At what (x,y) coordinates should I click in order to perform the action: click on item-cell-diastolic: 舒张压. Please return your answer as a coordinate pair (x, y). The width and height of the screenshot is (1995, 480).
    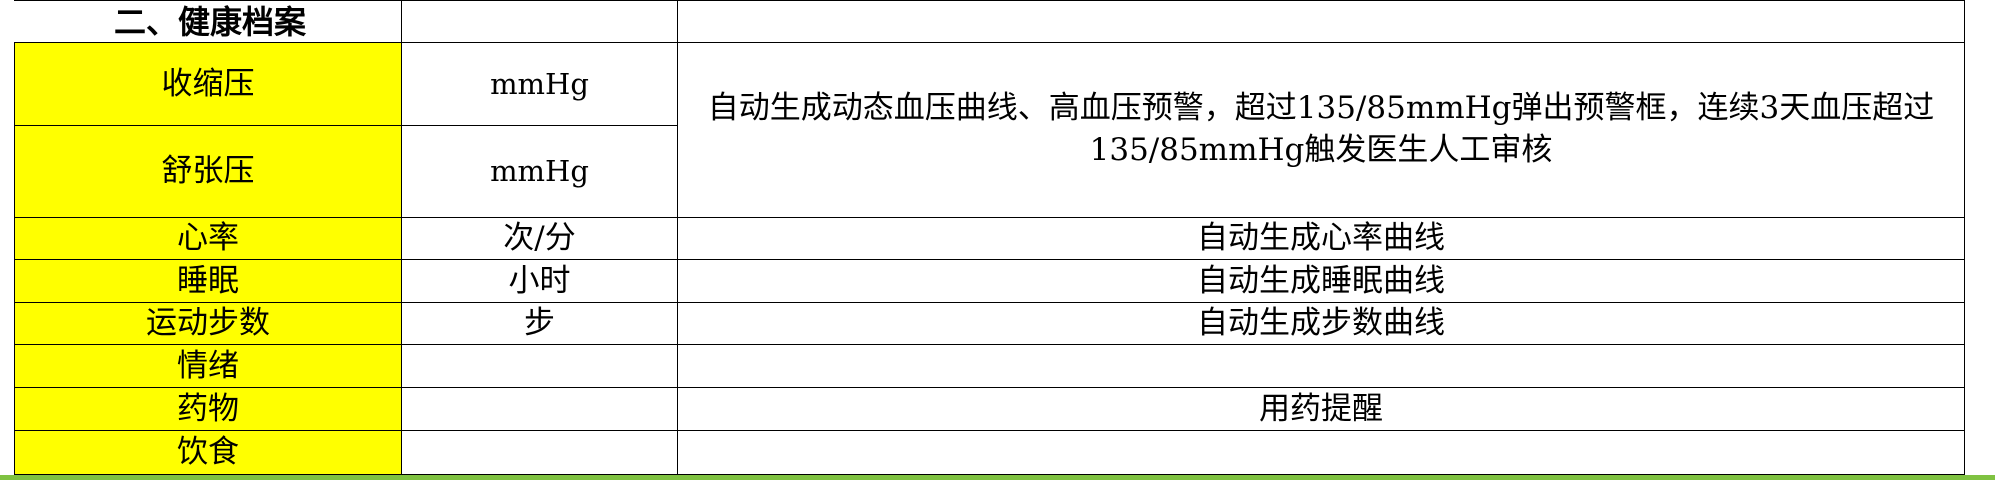
    Looking at the image, I should click on (208, 172).